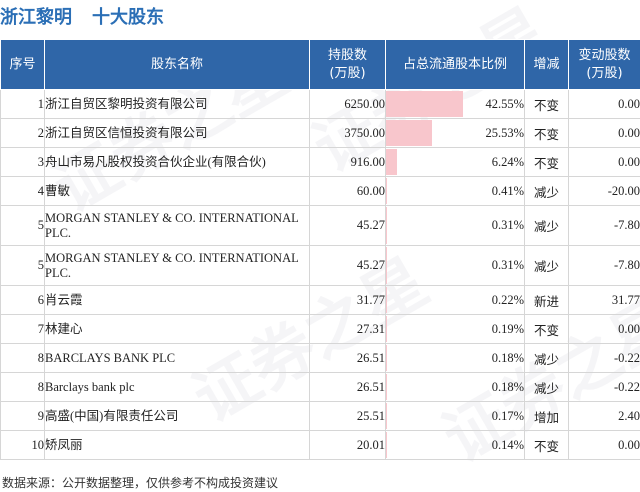 The width and height of the screenshot is (640, 492). What do you see at coordinates (504, 132) in the screenshot?
I see `ratio-value: 25.53%` at bounding box center [504, 132].